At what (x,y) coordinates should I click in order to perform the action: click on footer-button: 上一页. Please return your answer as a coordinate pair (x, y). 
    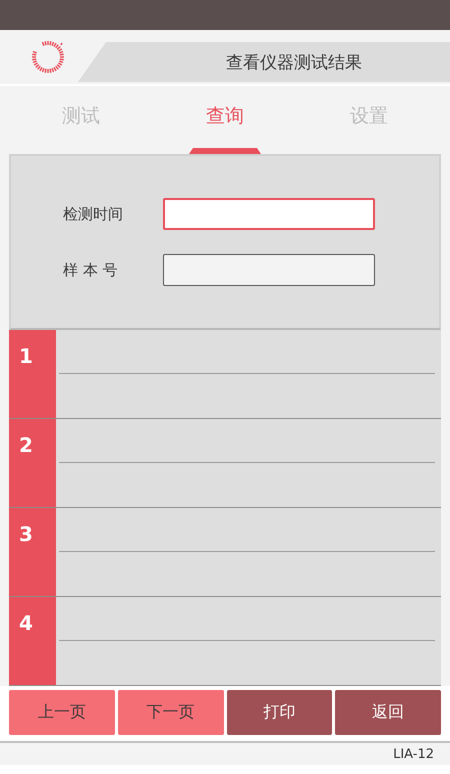
    Looking at the image, I should click on (62, 712).